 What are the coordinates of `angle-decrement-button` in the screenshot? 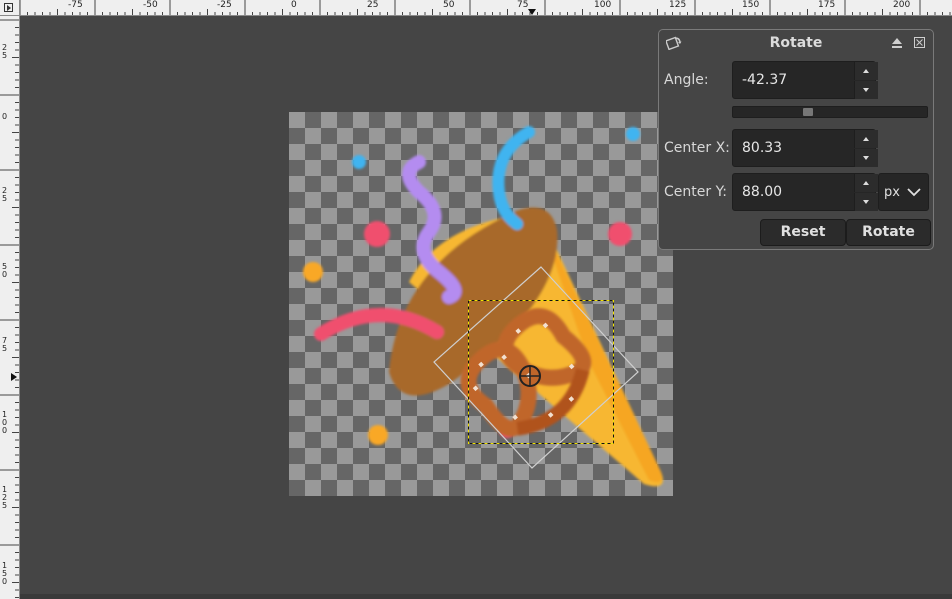 It's located at (866, 90).